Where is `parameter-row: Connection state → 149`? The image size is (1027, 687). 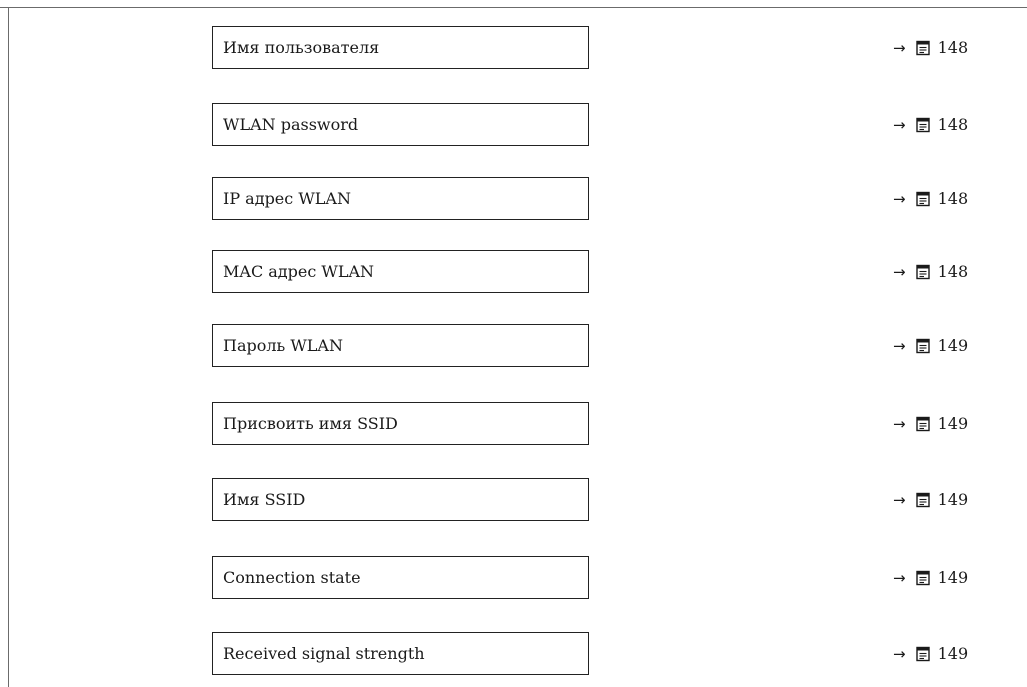
parameter-row: Connection state → 149 is located at coordinates (513, 577).